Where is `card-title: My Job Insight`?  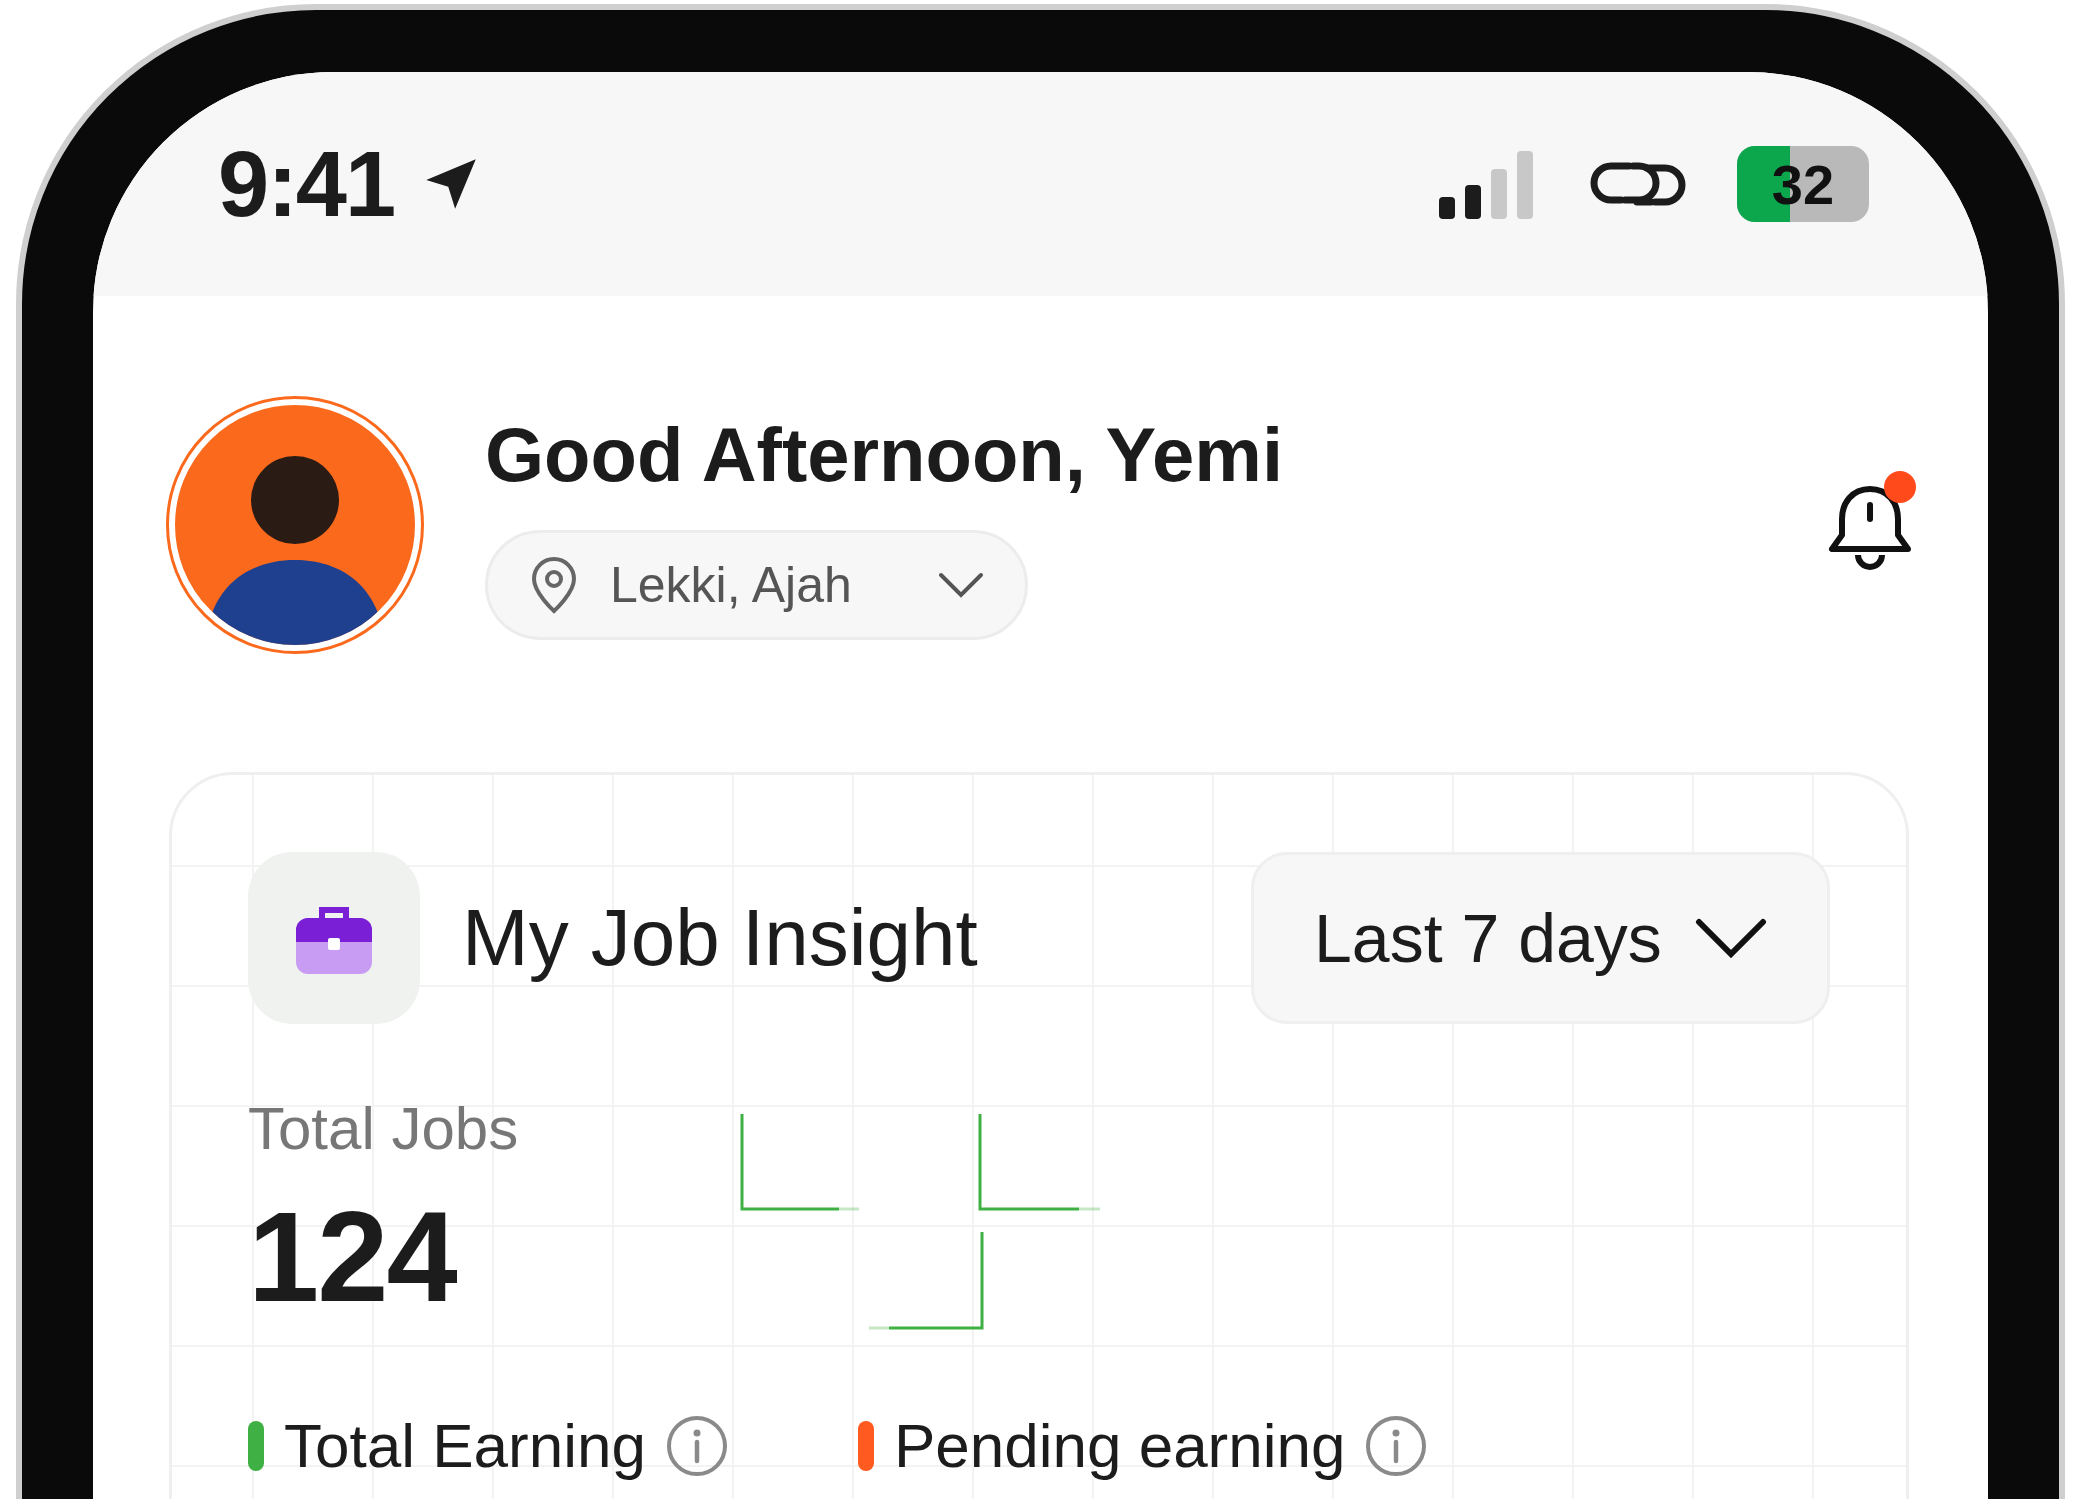 card-title: My Job Insight is located at coordinates (720, 938).